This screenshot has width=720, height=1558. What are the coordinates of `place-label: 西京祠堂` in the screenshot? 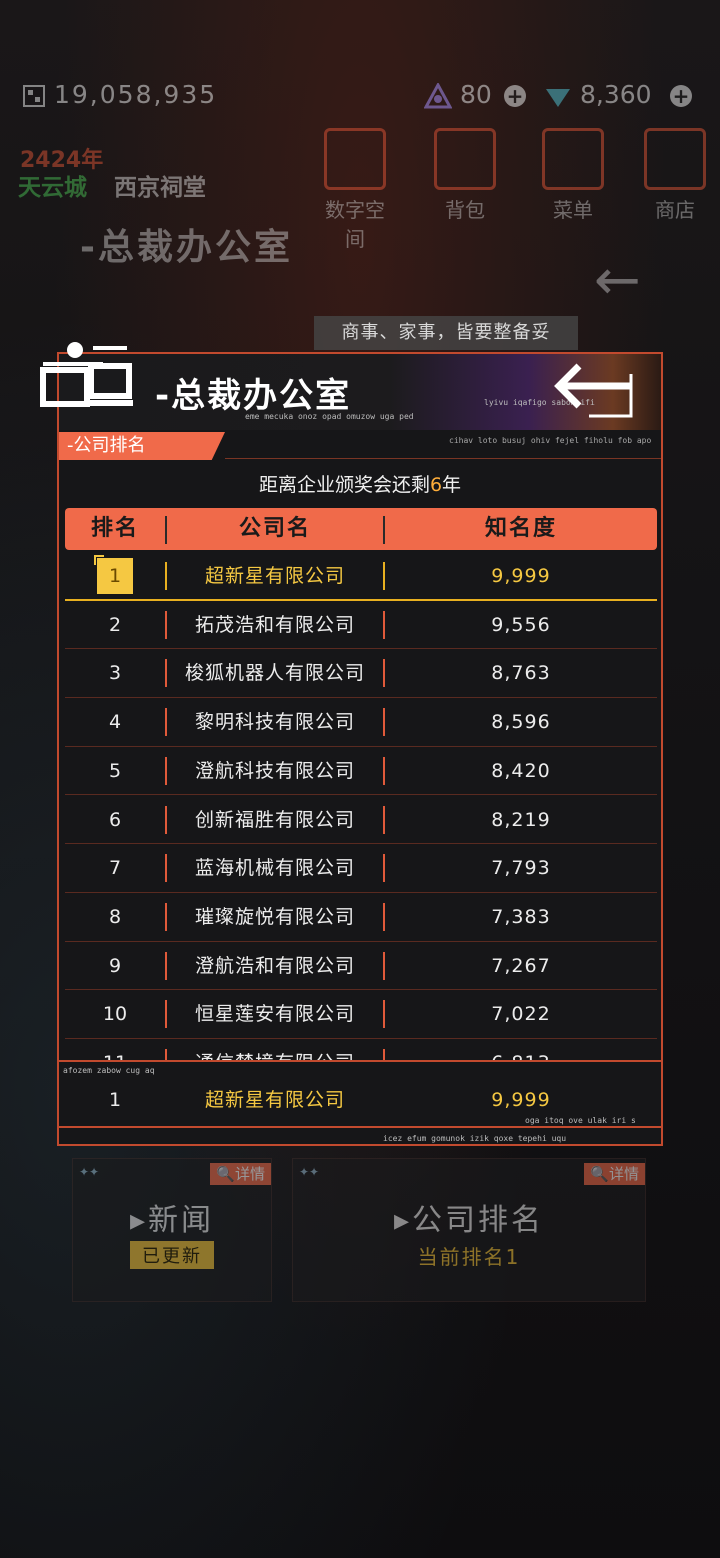 It's located at (160, 188).